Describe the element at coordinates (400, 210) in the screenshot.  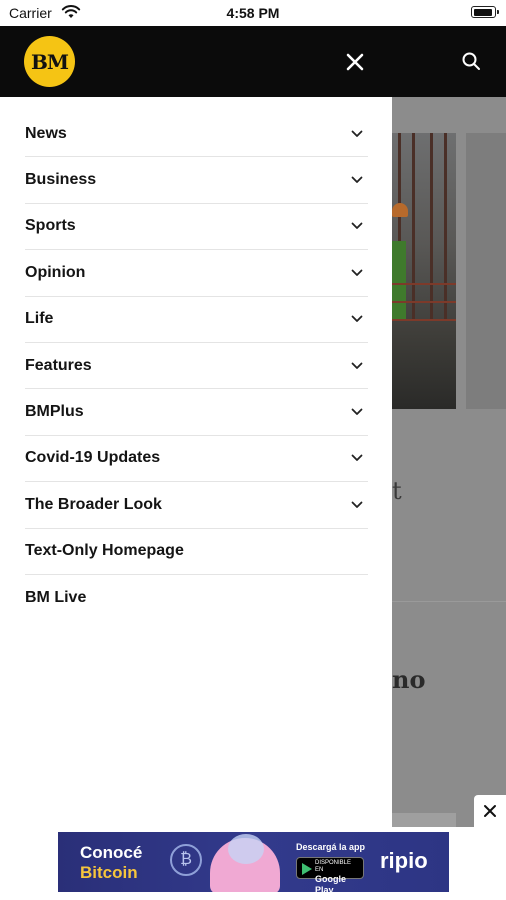
I see `hard-hat-shape` at that location.